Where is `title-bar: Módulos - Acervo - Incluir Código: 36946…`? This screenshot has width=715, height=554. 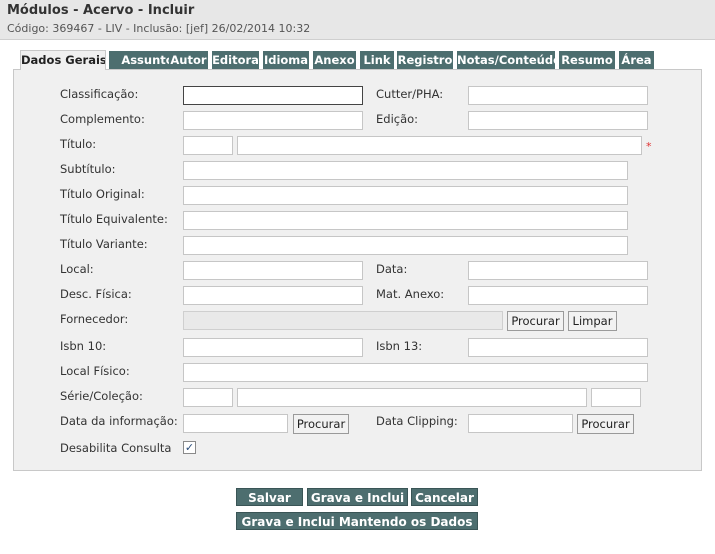
title-bar: Módulos - Acervo - Incluir Código: 36946… is located at coordinates (357, 20).